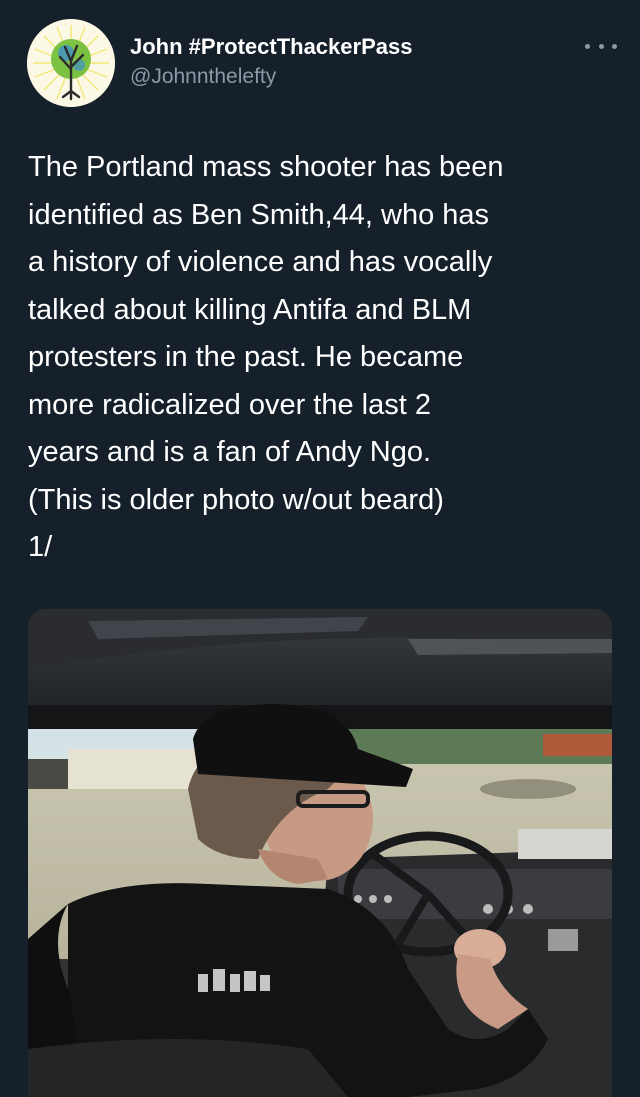 The width and height of the screenshot is (640, 1097). Describe the element at coordinates (71, 63) in the screenshot. I see `tree-globe-avatar-icon` at that location.